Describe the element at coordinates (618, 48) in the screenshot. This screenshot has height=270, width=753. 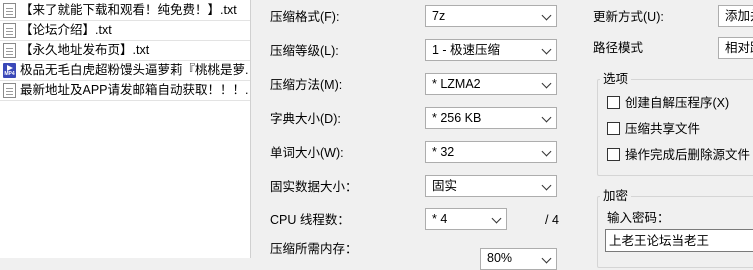
I see `path-mode-label: 路径模式` at that location.